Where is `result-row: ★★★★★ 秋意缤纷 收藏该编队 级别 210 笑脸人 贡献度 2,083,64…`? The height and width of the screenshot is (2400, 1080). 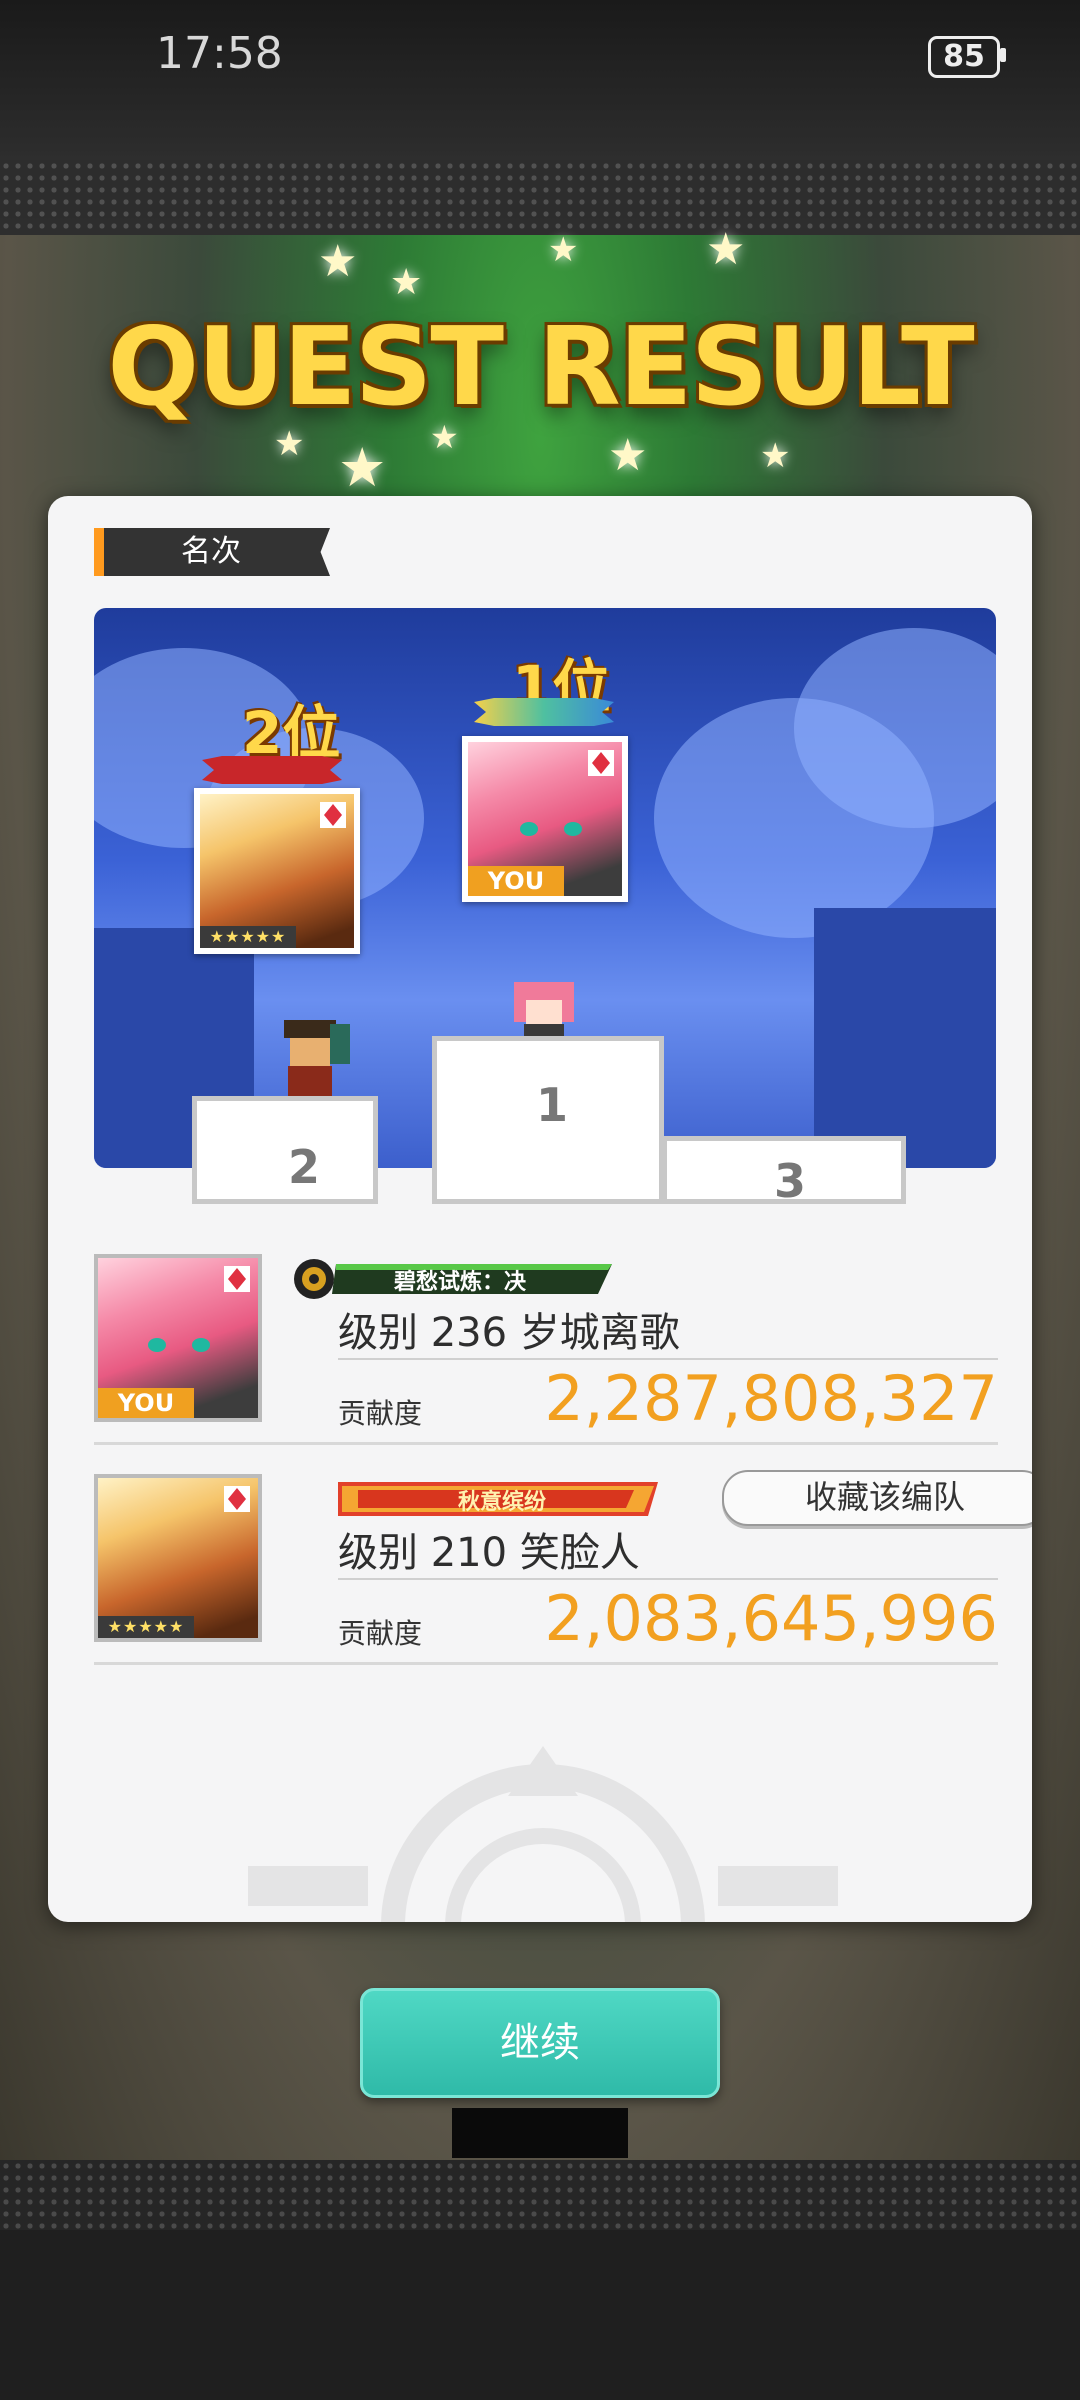
result-row: ★★★★★ 秋意缤纷 收藏该编队 级别 210 笑脸人 贡献度 2,083,64… is located at coordinates (563, 1567).